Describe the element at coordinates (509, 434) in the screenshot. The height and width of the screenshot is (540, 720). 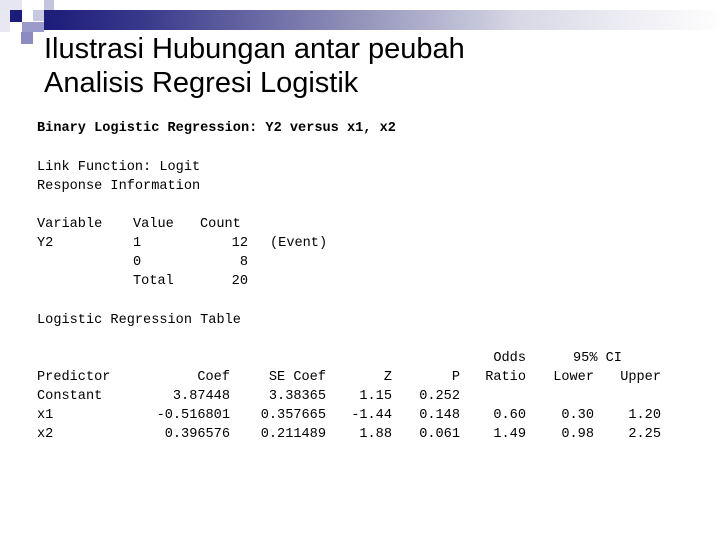
I see `cell-odds-ratio: 1.49` at that location.